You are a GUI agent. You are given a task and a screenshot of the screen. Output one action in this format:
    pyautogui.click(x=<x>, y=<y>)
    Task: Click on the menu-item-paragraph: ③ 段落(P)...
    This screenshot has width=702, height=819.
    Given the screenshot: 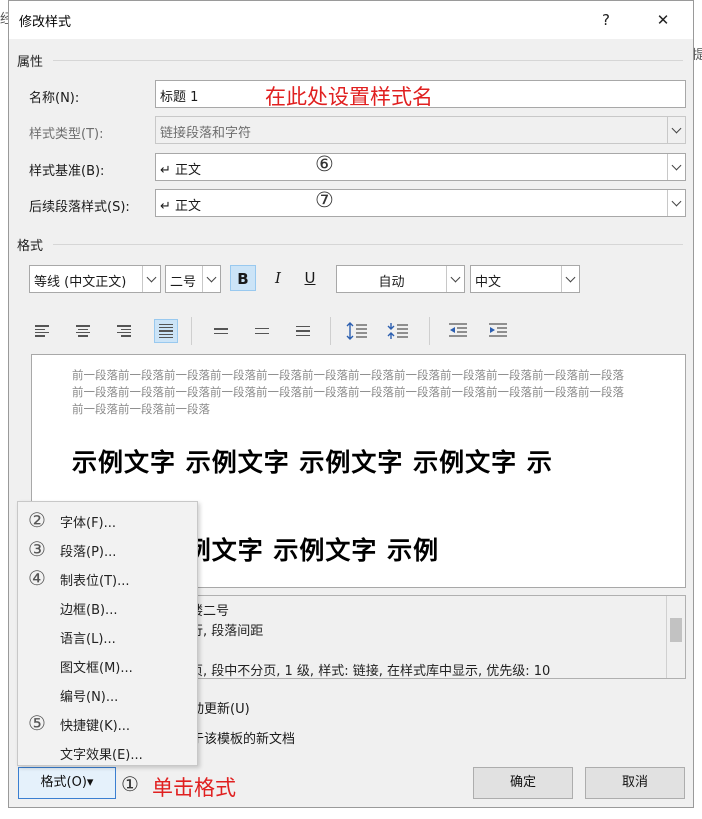 What is the action you would take?
    pyautogui.click(x=107, y=548)
    